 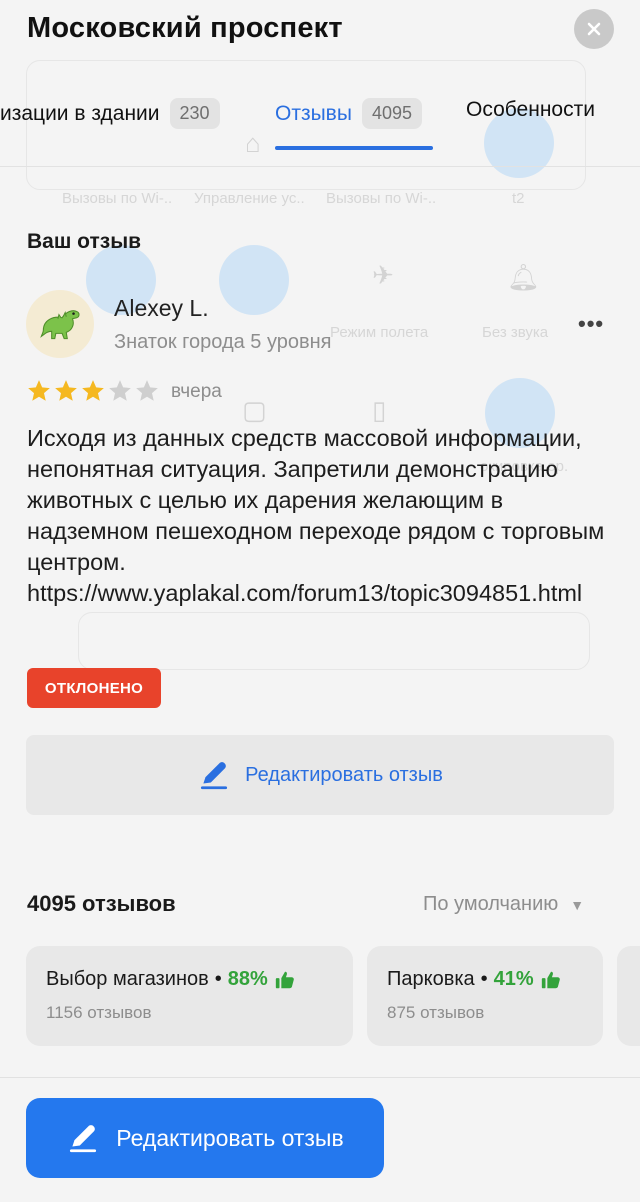 I want to click on aspect-card: Парковка • 41% 875 отзывов, so click(x=485, y=996).